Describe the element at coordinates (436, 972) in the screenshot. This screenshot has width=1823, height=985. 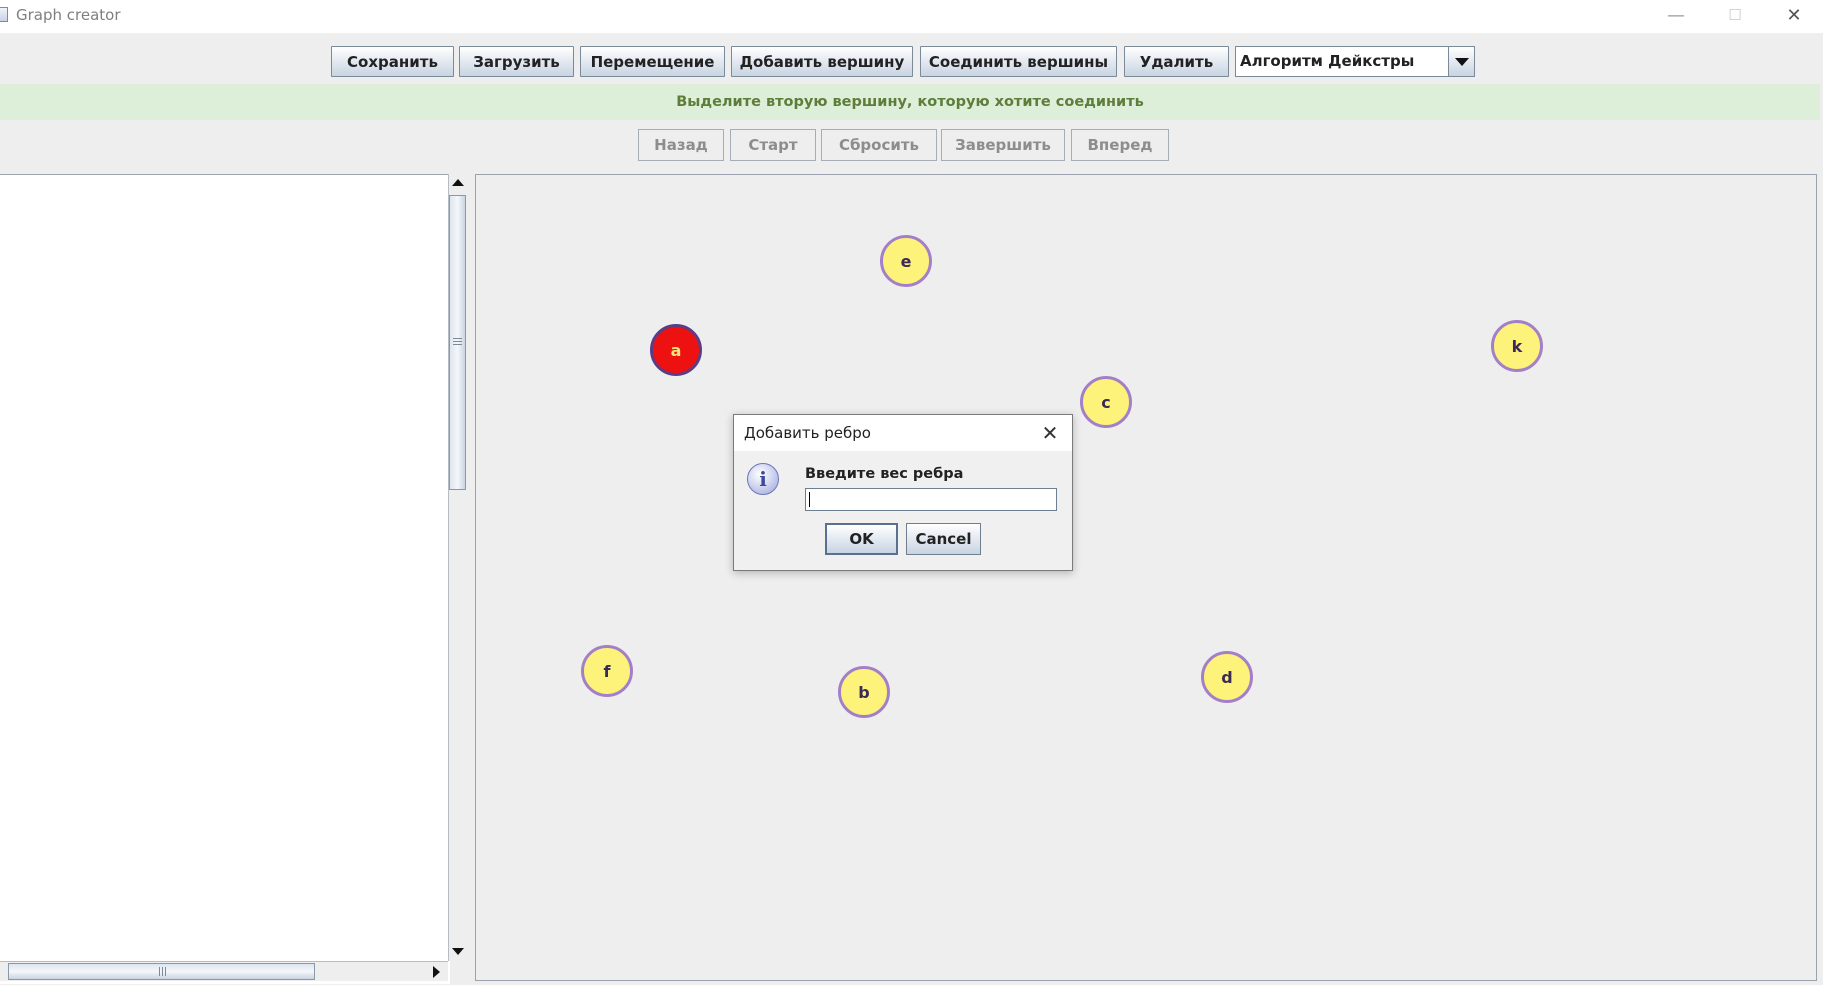
I see `scroll-right-icon` at that location.